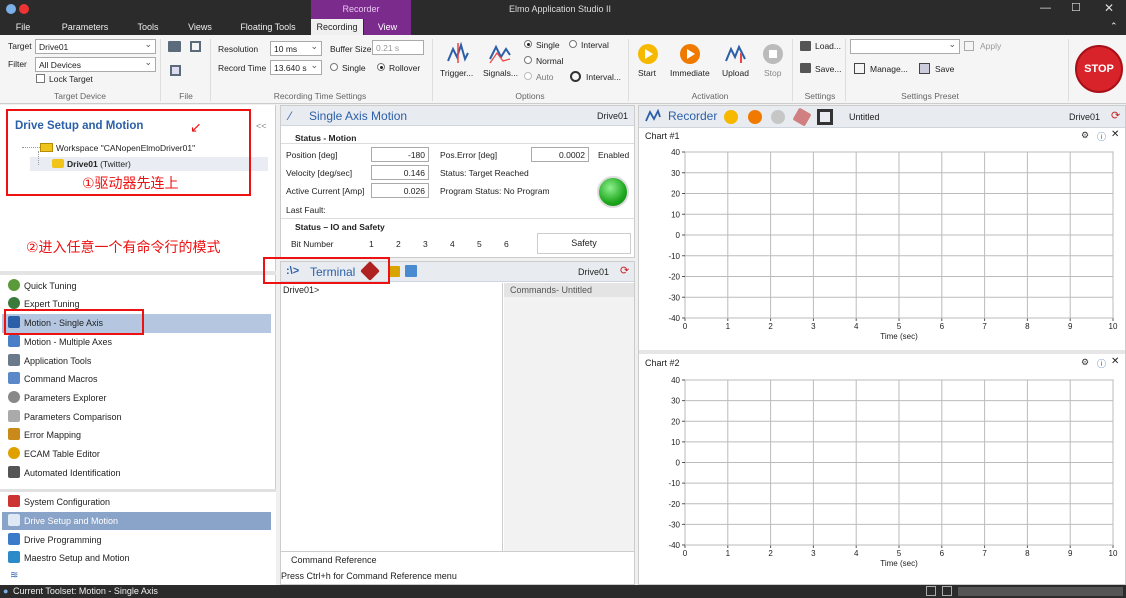 Image resolution: width=1126 pixels, height=598 pixels. I want to click on tree-workspace: Workspace "CANopenElmoDriver01", so click(125, 148).